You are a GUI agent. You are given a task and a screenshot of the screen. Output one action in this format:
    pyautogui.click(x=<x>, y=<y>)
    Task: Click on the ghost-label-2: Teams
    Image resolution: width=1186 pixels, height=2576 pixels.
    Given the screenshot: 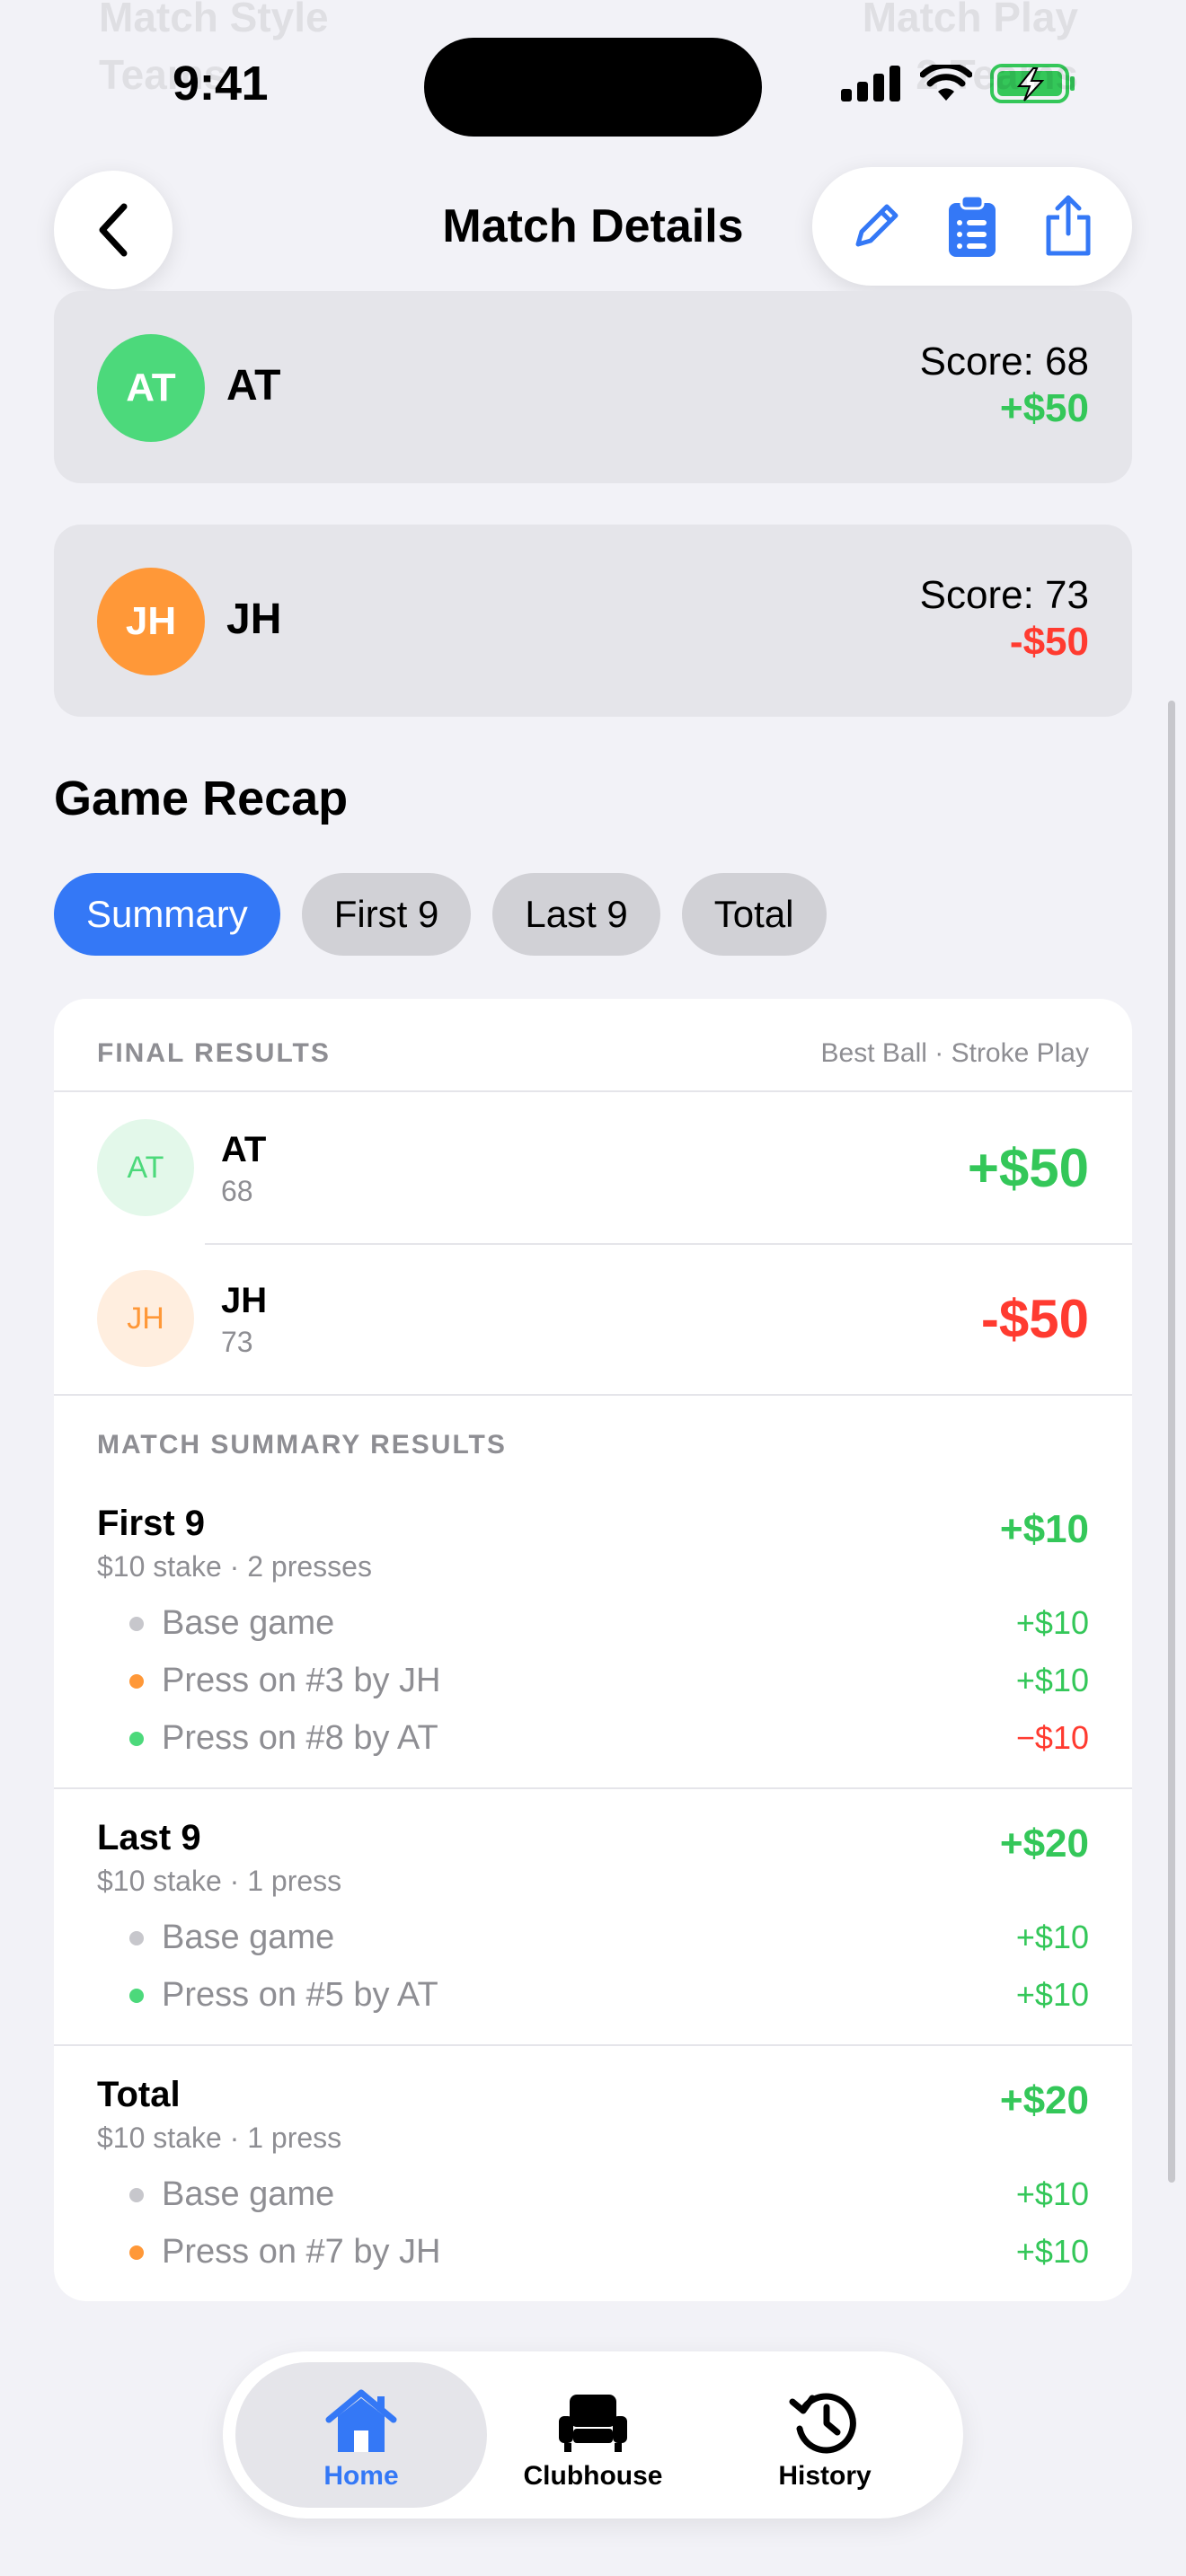 What is the action you would take?
    pyautogui.click(x=163, y=74)
    